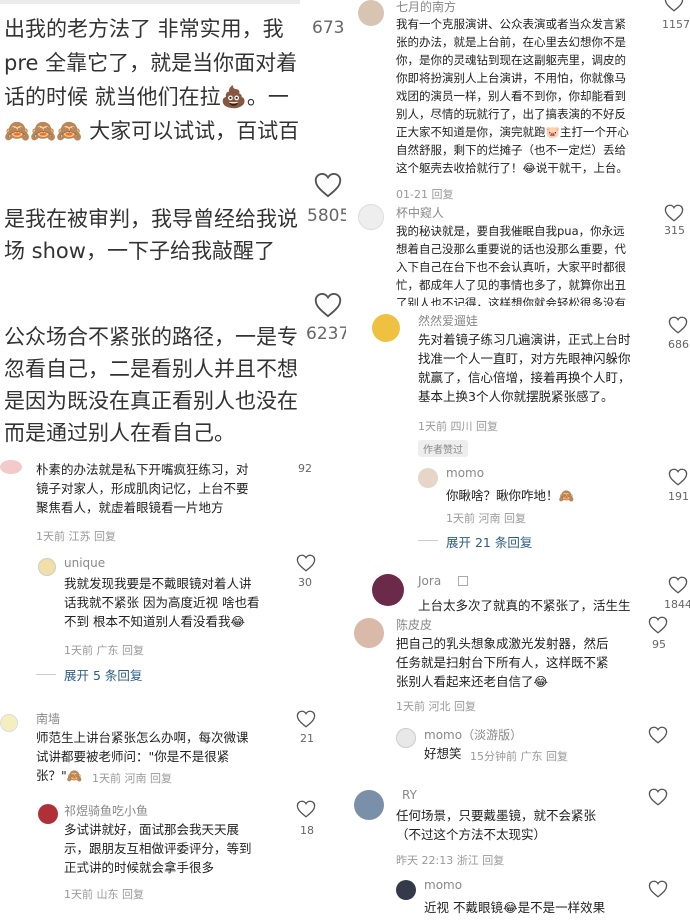  I want to click on commenter-name: 陈皮皮, so click(414, 624).